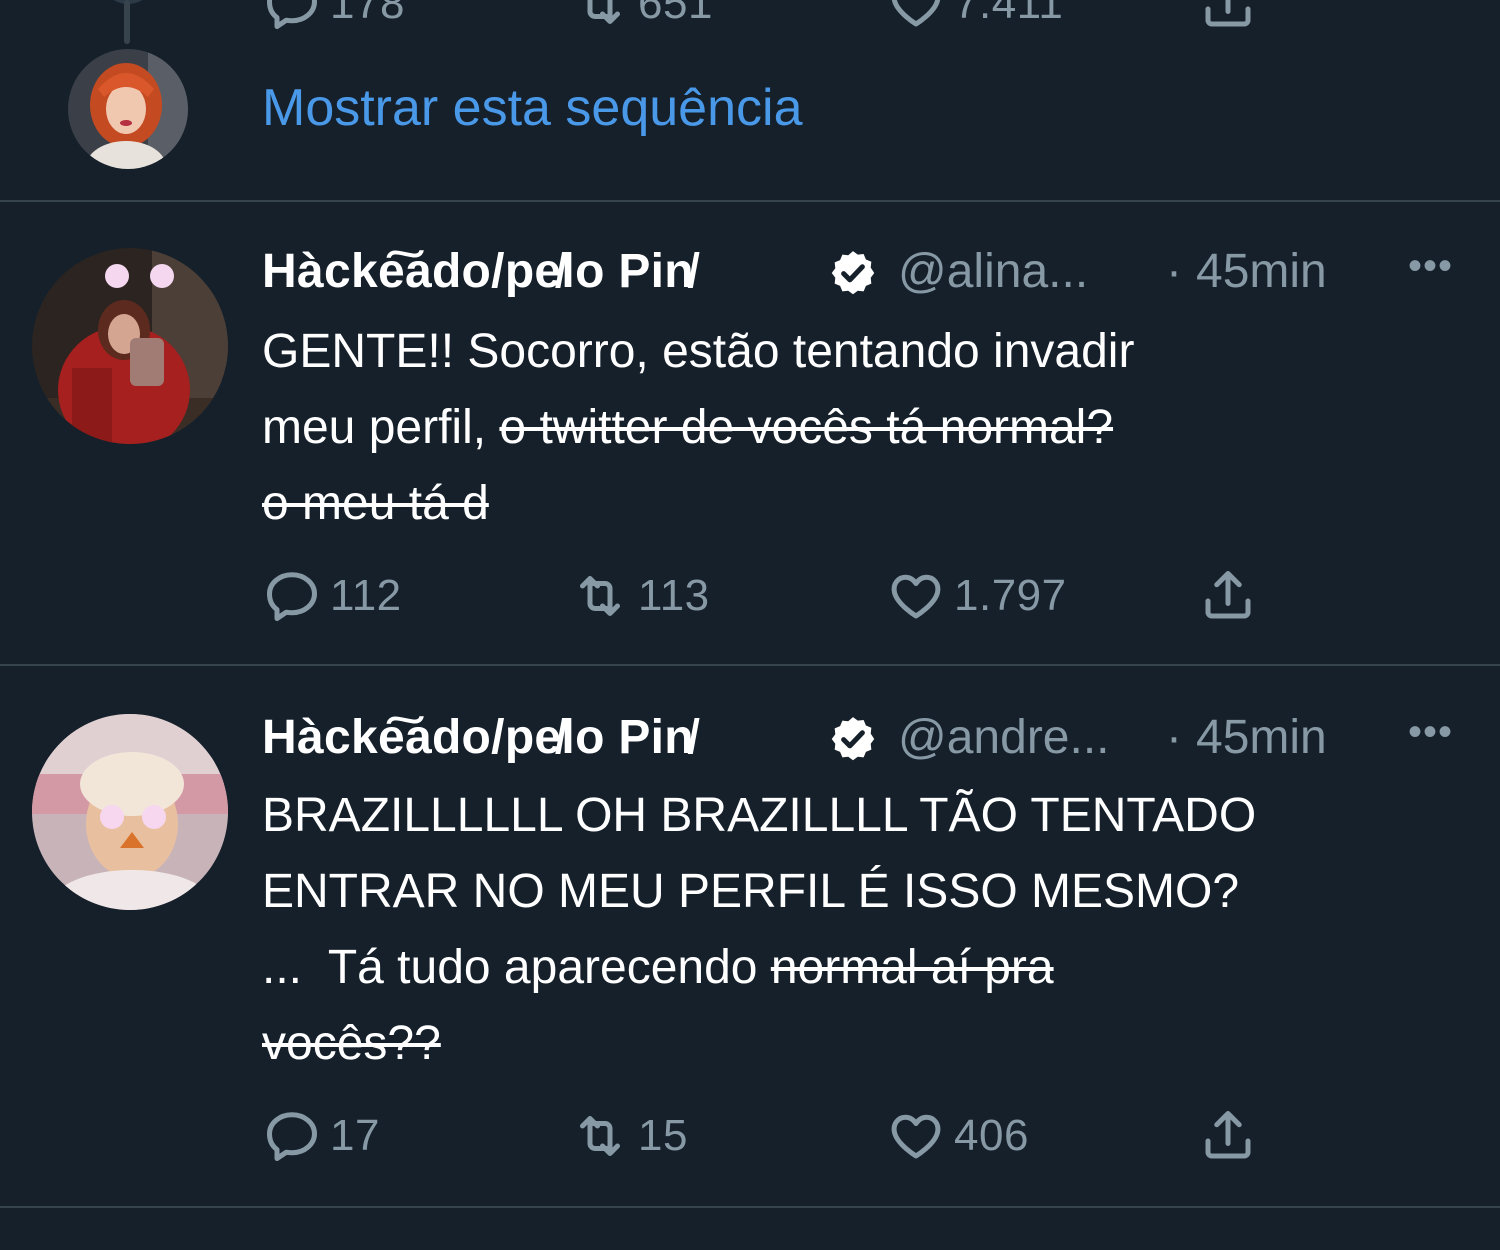  What do you see at coordinates (772, 1136) in the screenshot?
I see `tweet-actions: 17 15 406` at bounding box center [772, 1136].